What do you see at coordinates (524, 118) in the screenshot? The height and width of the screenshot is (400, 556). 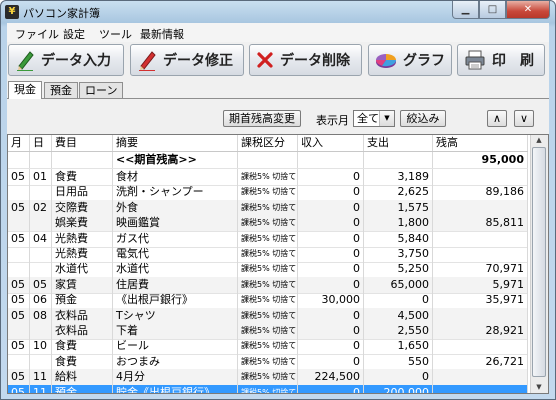 I see `scroll-down-button: ∨` at bounding box center [524, 118].